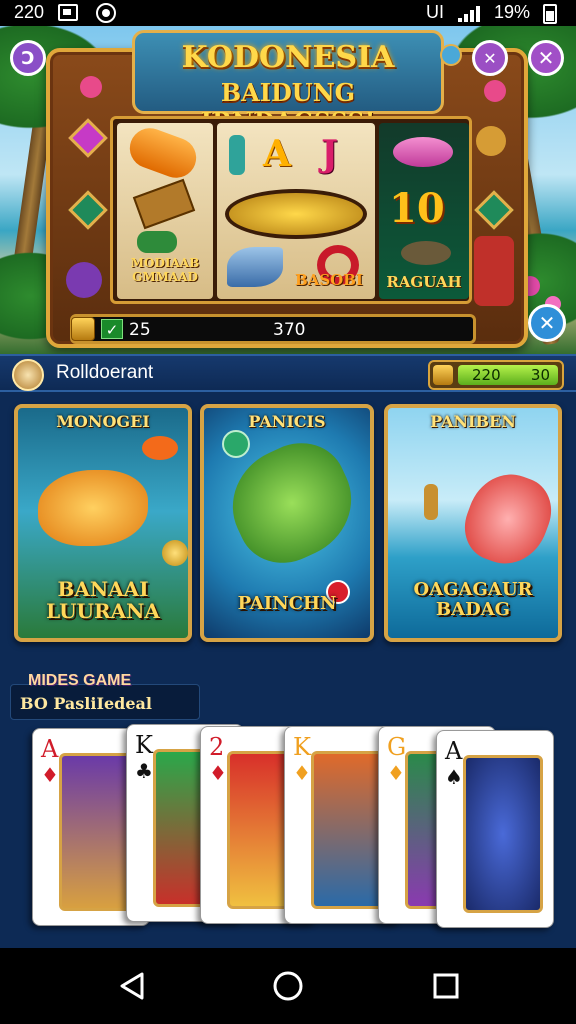 The height and width of the screenshot is (1024, 576). I want to click on info-bar: Rolldoerant 220 30, so click(288, 373).